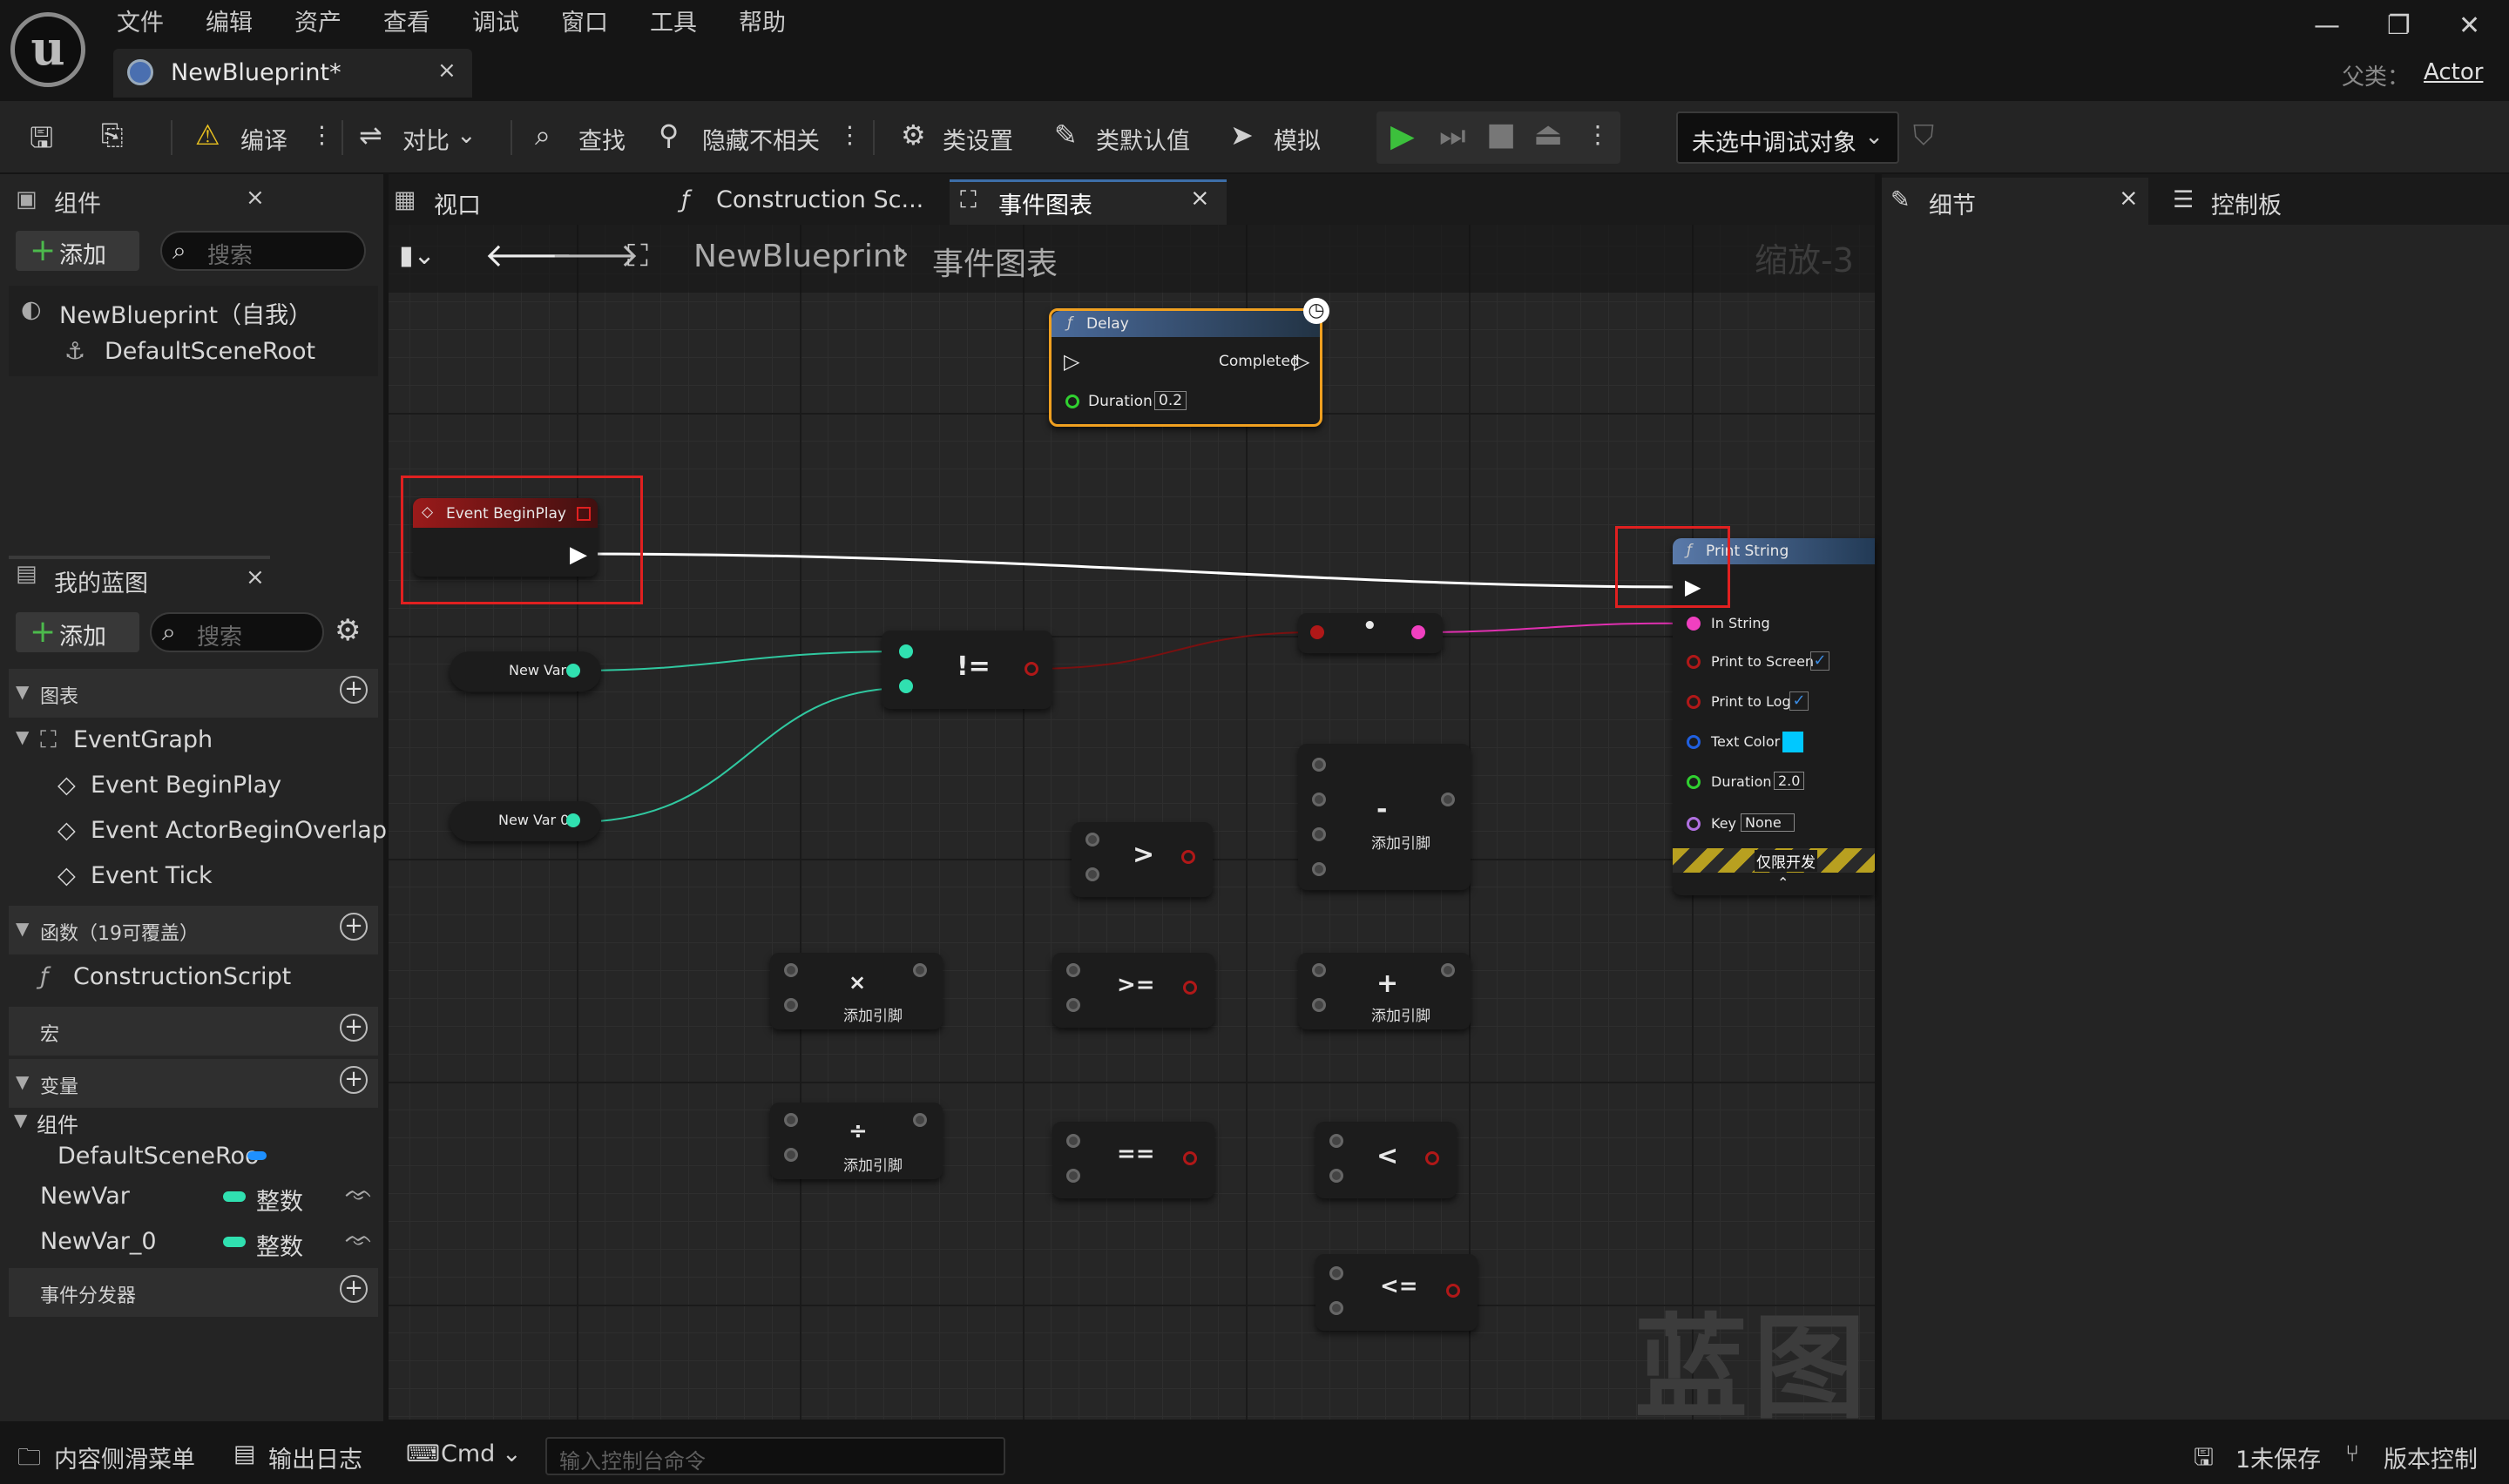  What do you see at coordinates (124, 1457) in the screenshot?
I see `content-drawer-button: 内容侧滑菜单` at bounding box center [124, 1457].